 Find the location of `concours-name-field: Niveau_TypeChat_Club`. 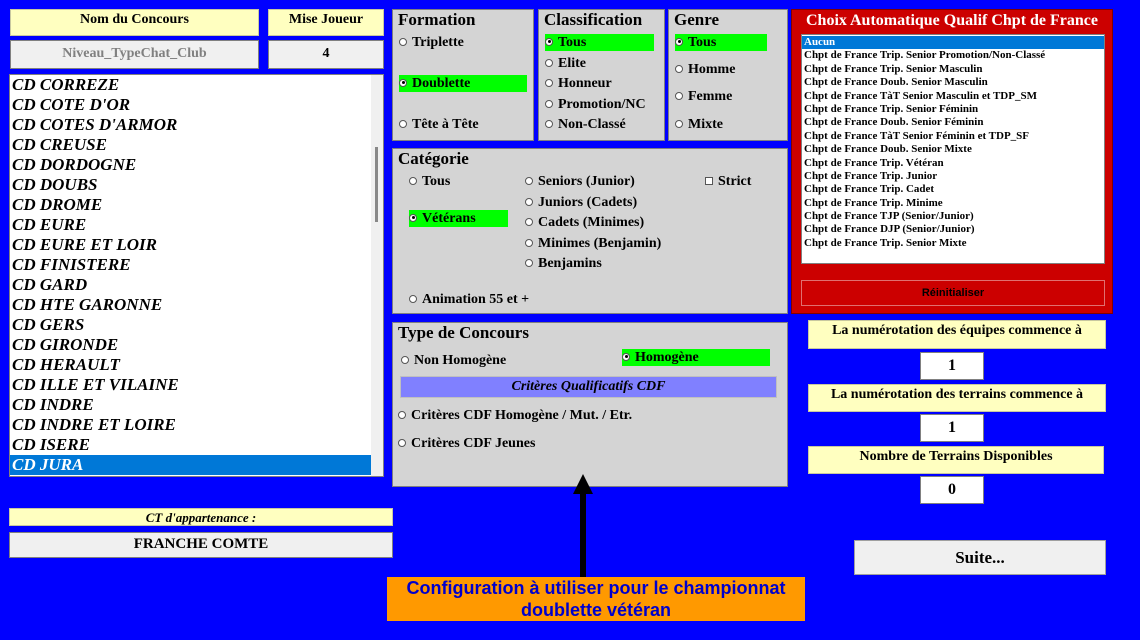

concours-name-field: Niveau_TypeChat_Club is located at coordinates (134, 54).